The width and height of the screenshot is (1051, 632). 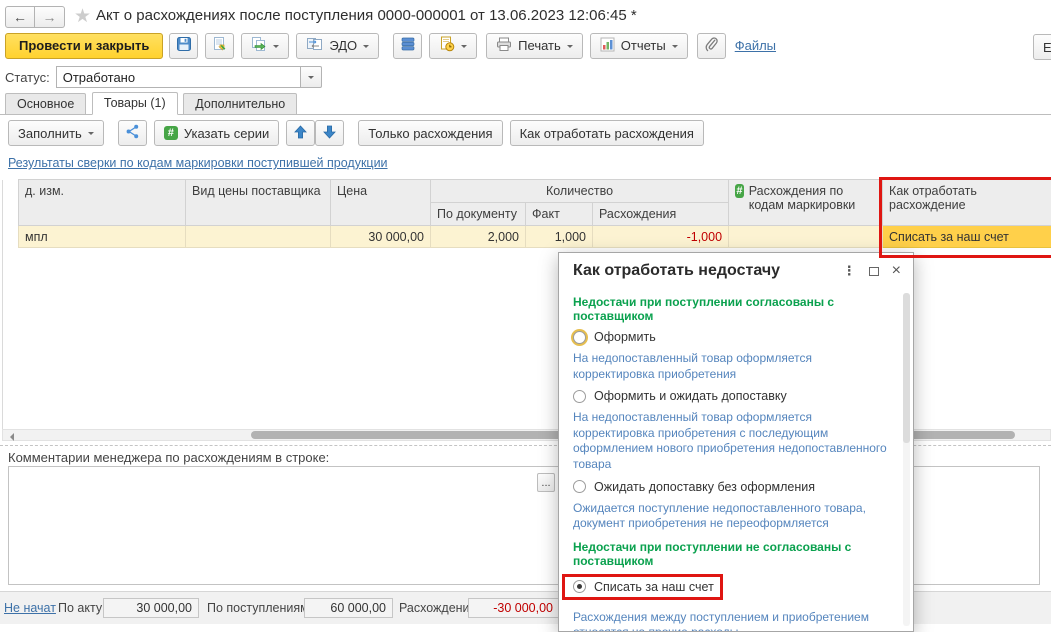 What do you see at coordinates (82, 608) in the screenshot?
I see `by-act-label: По акту:` at bounding box center [82, 608].